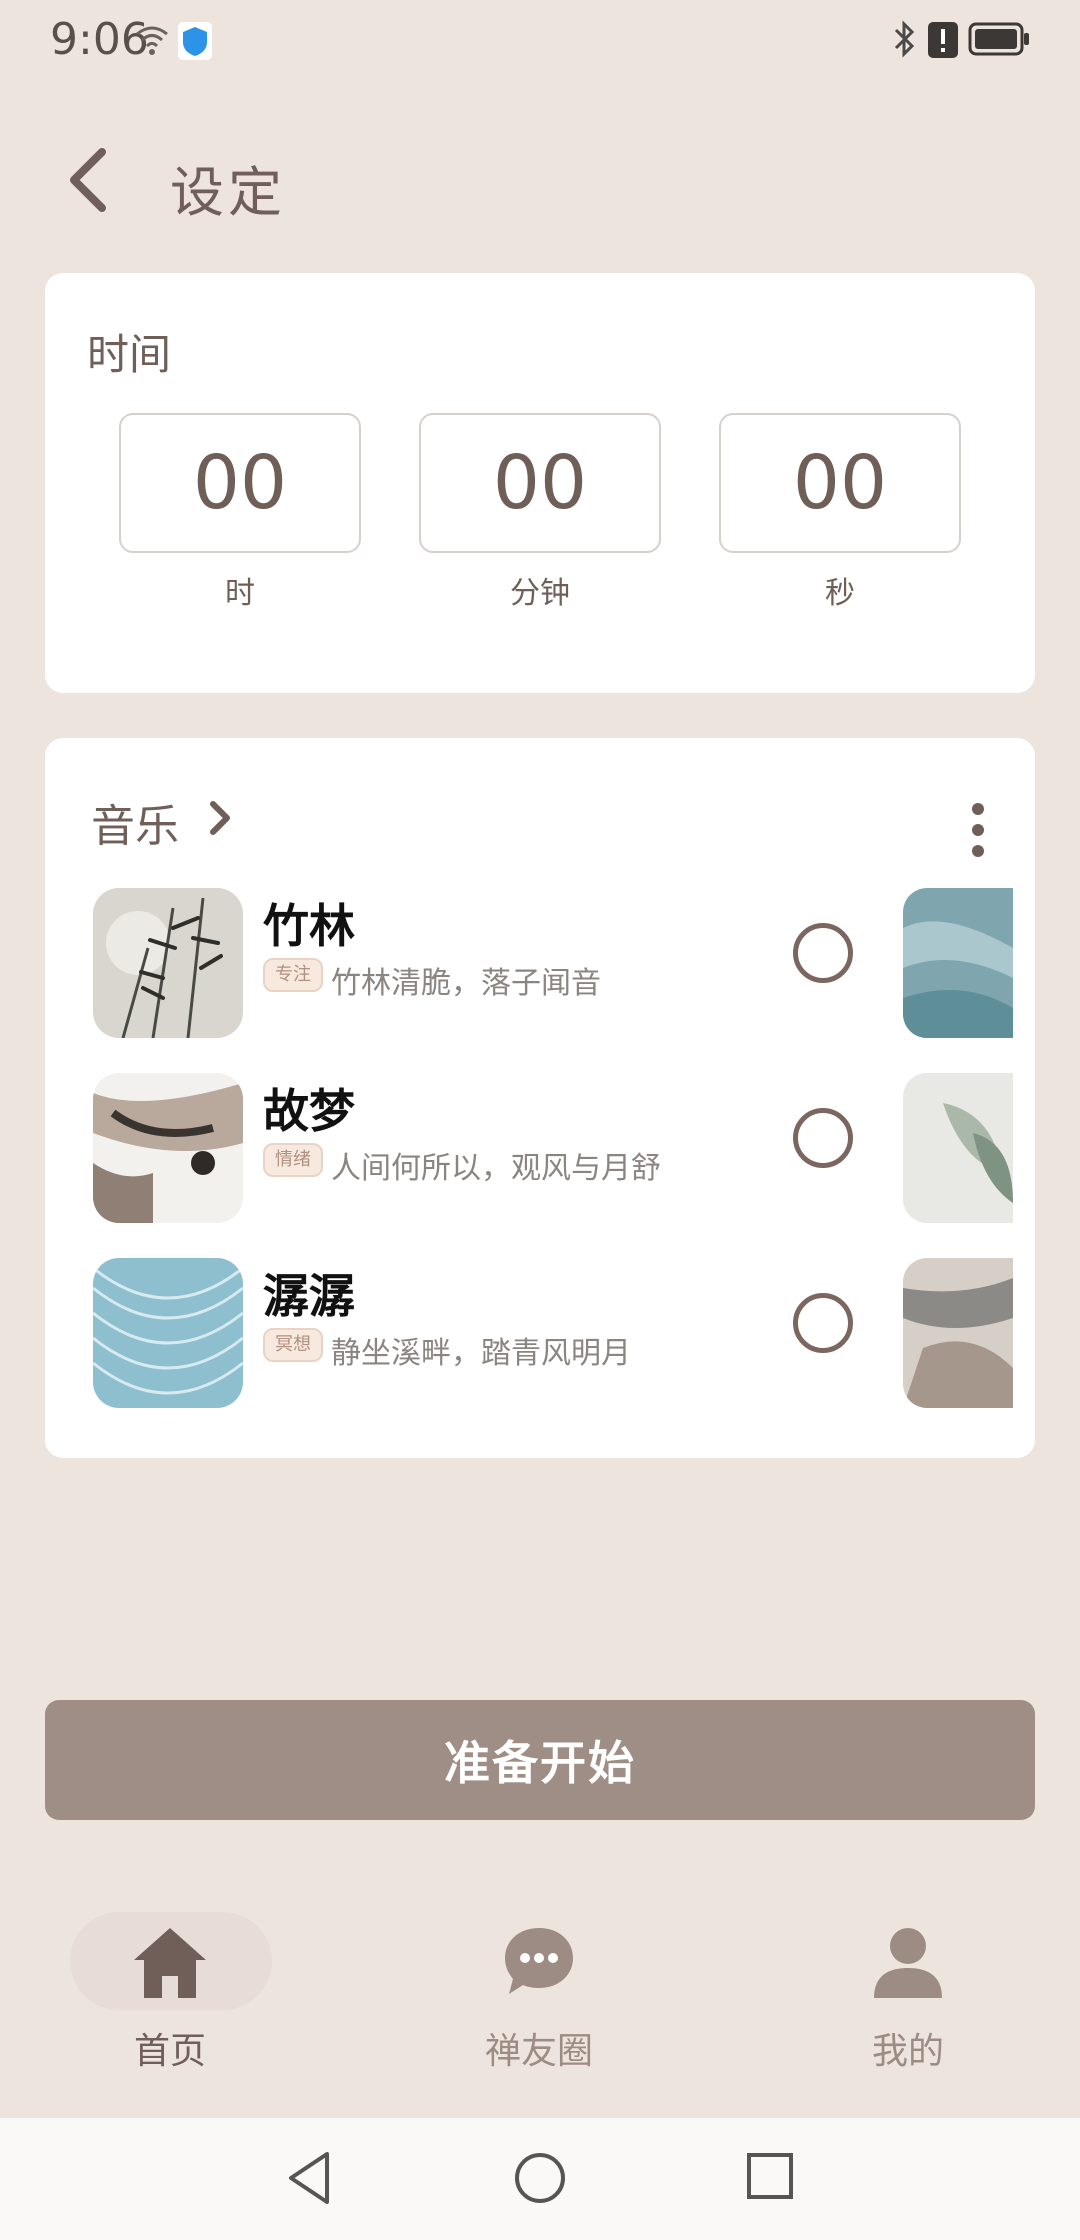 This screenshot has width=1080, height=2240. What do you see at coordinates (770, 2176) in the screenshot?
I see `system-recents-icon` at bounding box center [770, 2176].